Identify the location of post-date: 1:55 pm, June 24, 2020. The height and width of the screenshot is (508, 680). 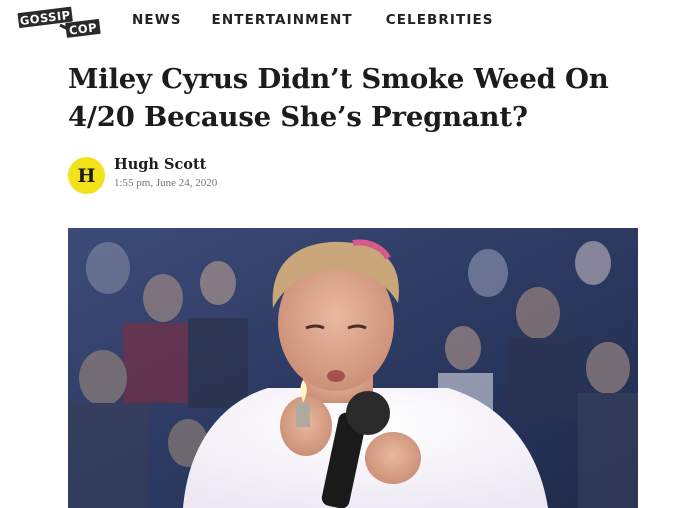
(166, 183).